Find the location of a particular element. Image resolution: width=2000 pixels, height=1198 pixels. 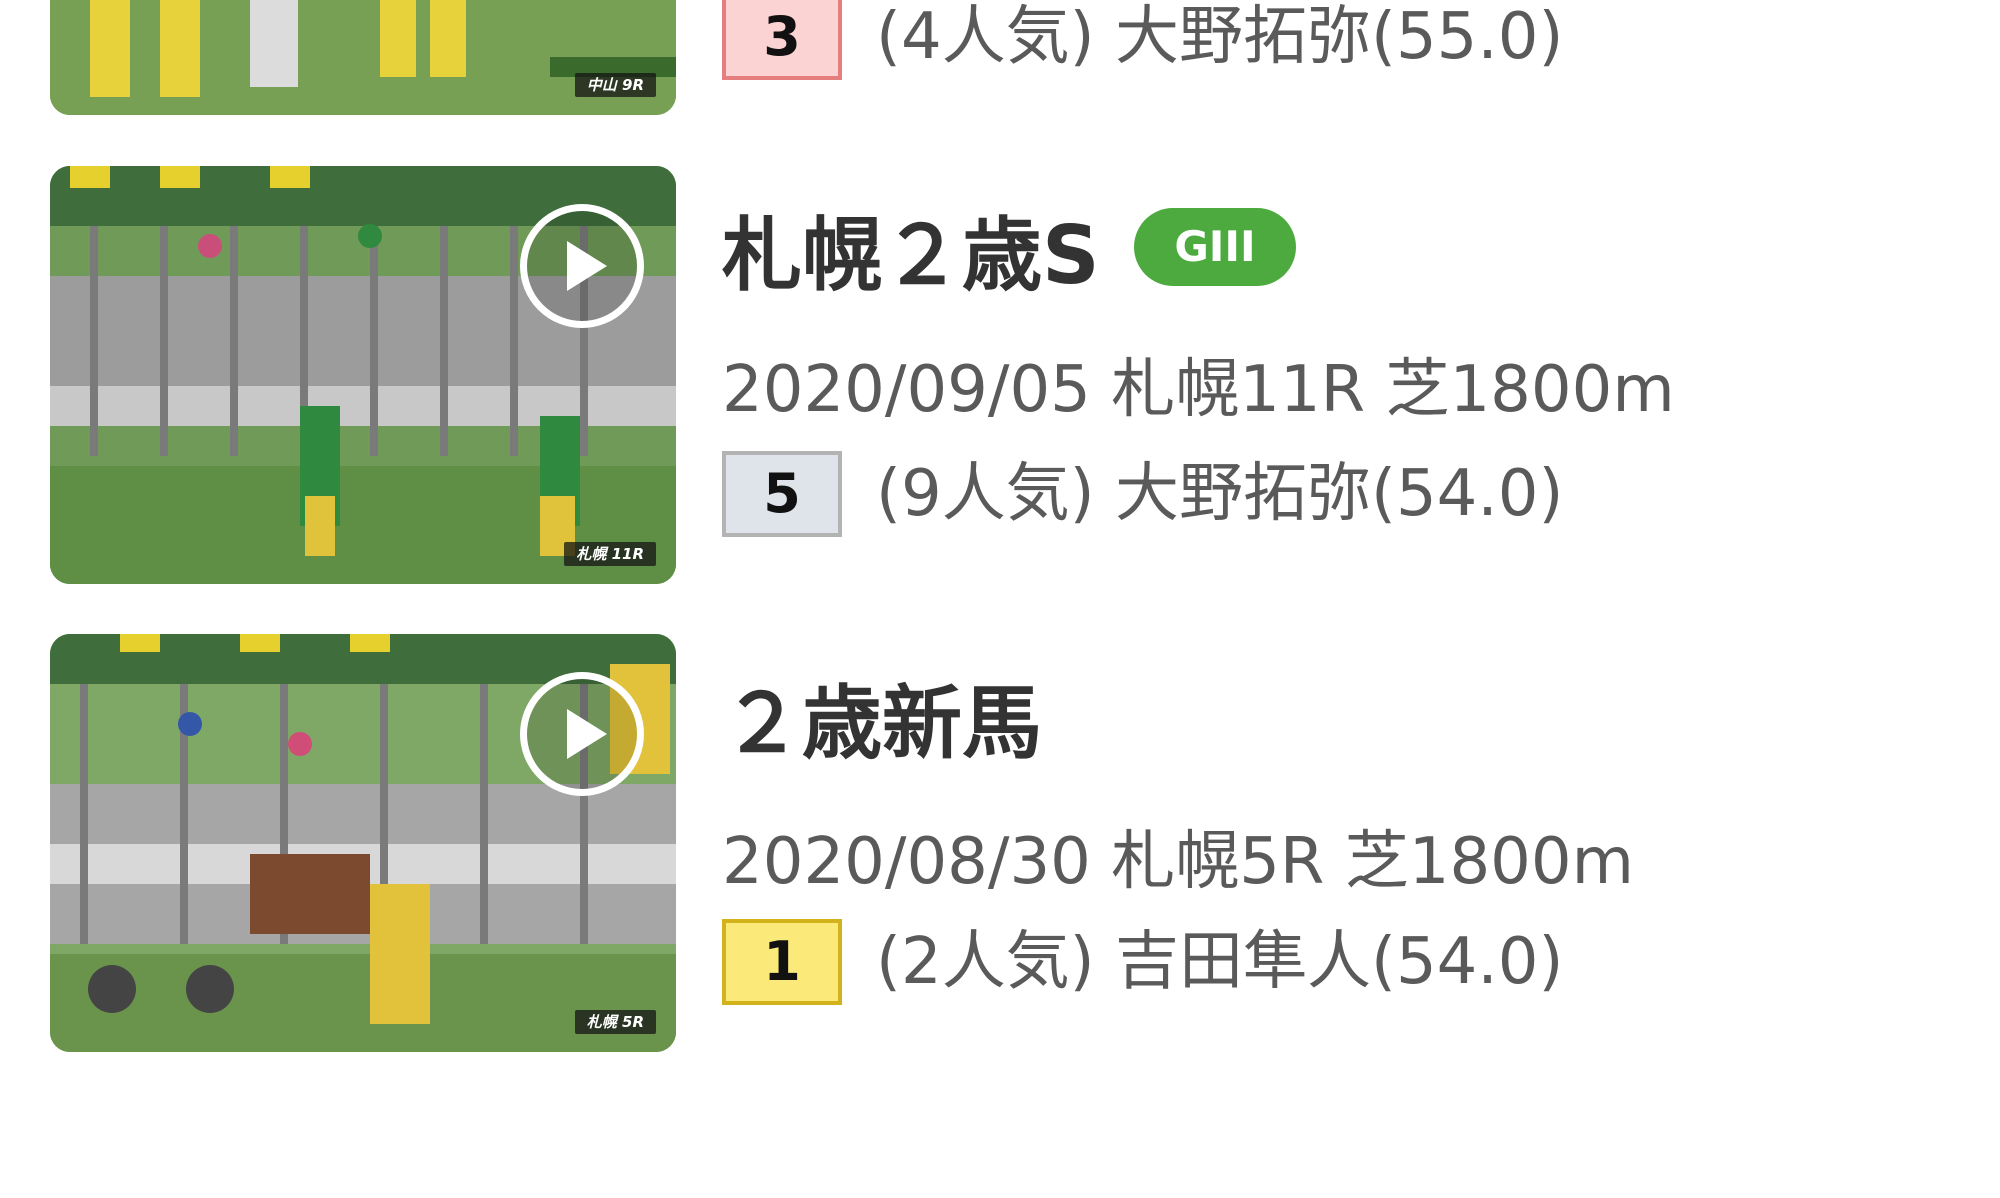

grade-badge: GIII is located at coordinates (1215, 247).